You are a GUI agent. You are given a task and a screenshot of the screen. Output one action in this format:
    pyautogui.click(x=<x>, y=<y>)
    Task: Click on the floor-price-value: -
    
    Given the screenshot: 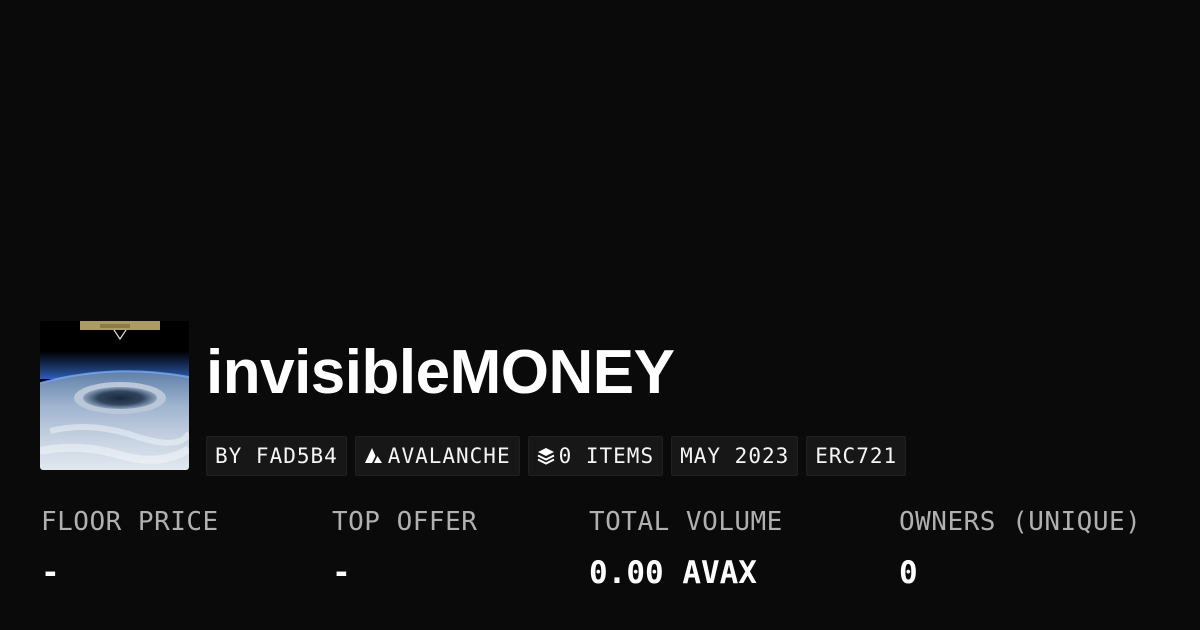 What is the action you would take?
    pyautogui.click(x=50, y=573)
    